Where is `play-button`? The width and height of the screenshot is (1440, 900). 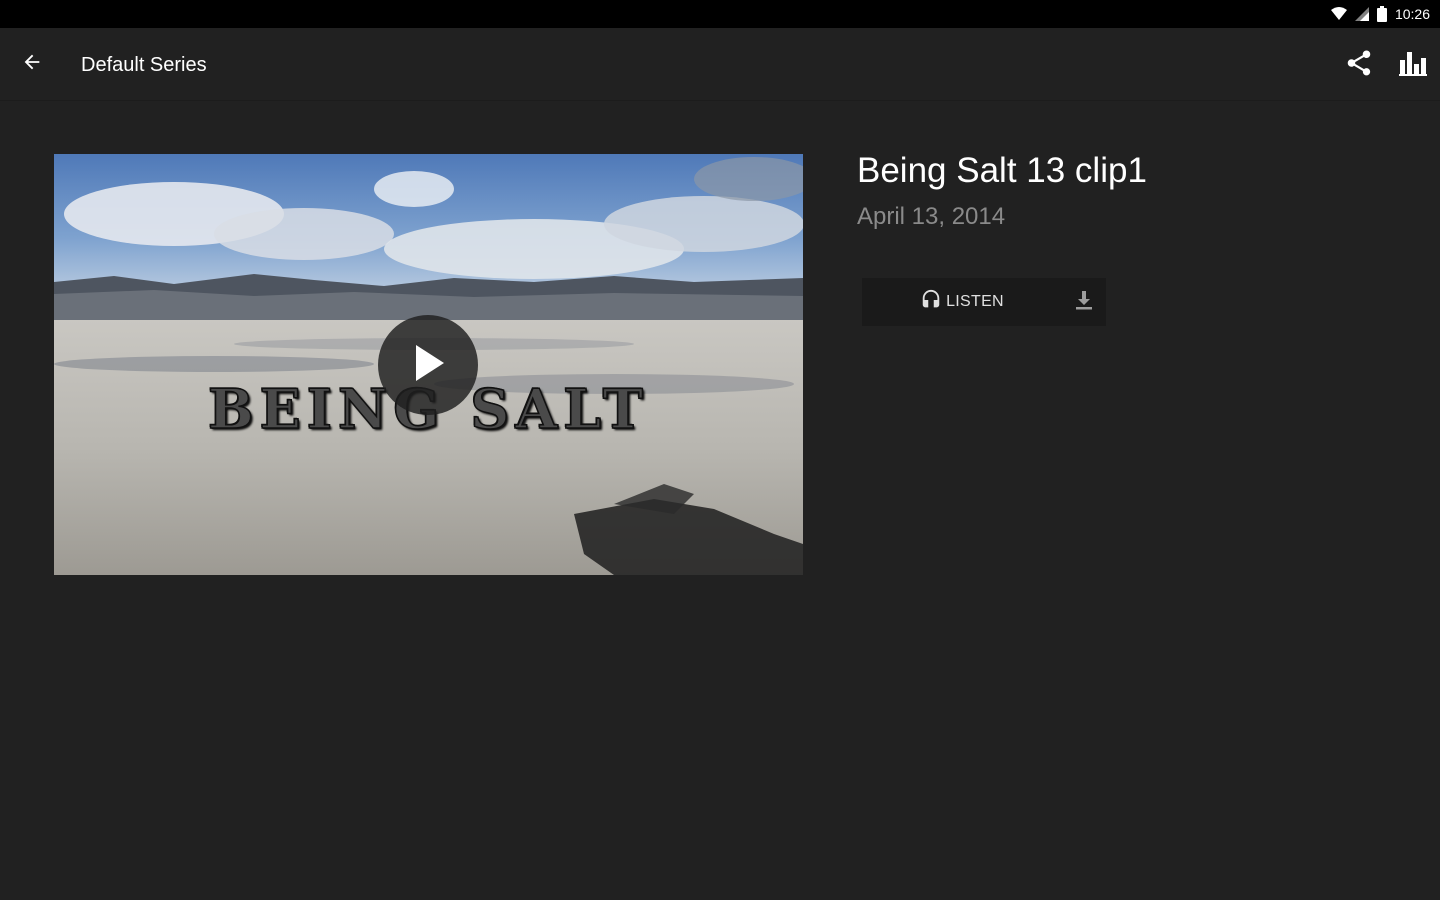 play-button is located at coordinates (428, 365).